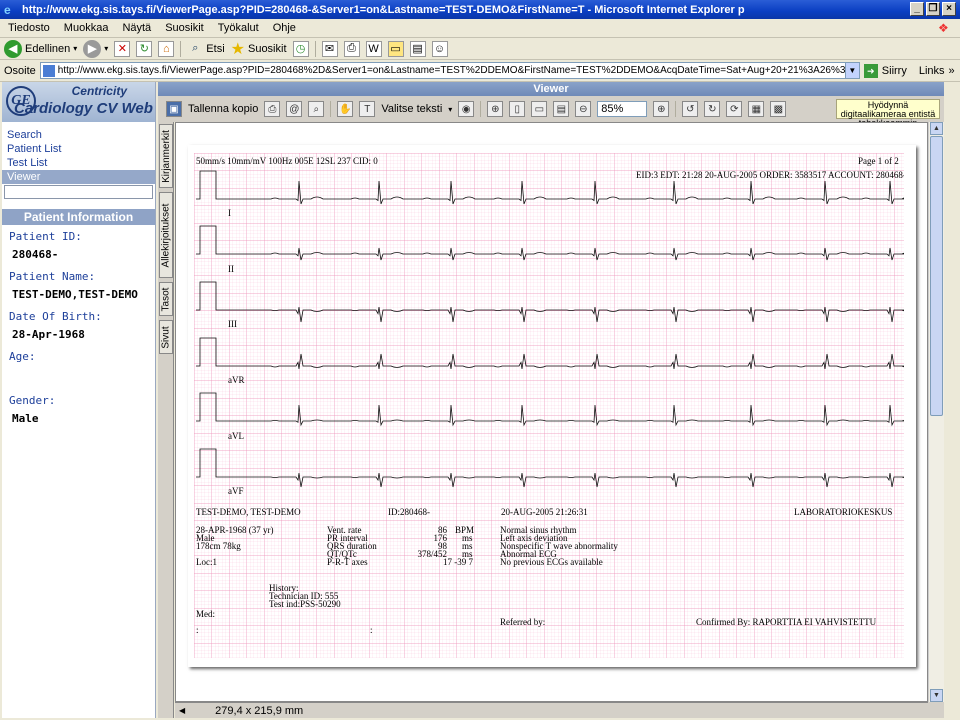 This screenshot has width=960, height=720. I want to click on scroll-down-icon: ▼, so click(936, 695).